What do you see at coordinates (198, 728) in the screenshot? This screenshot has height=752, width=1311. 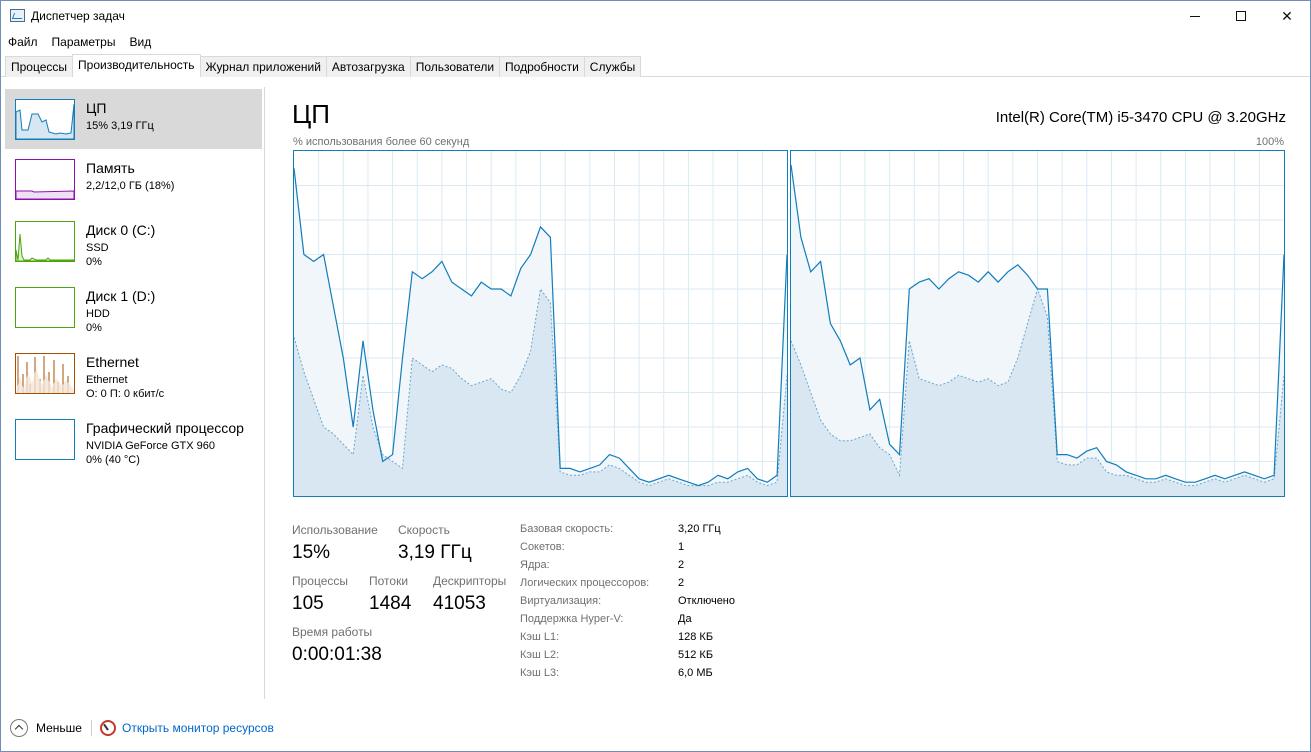 I see `open-resource-monitor-link: Открыть монитор ресурсов` at bounding box center [198, 728].